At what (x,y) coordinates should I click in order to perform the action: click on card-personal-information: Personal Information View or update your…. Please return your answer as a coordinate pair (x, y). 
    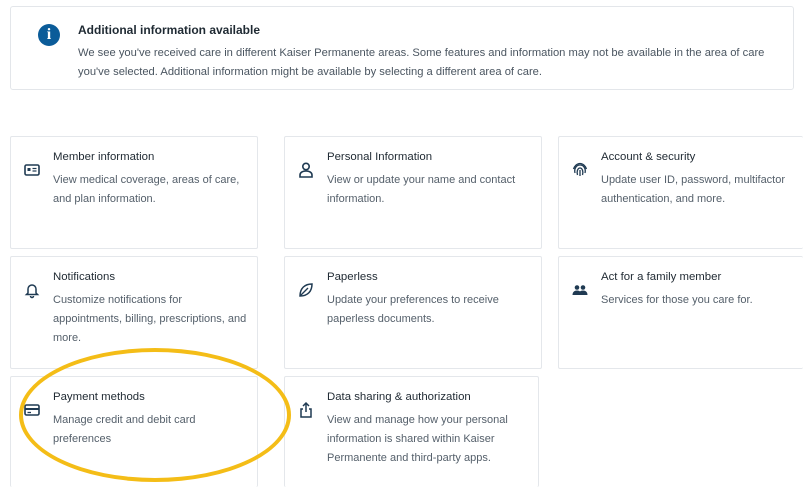
    Looking at the image, I should click on (413, 192).